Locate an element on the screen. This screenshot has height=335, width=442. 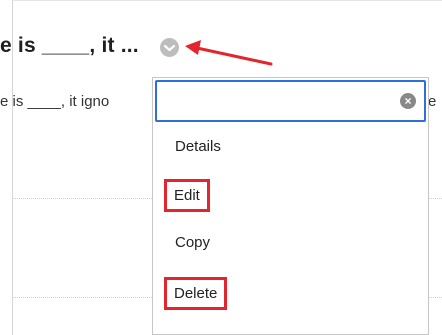
menu-item-copy: Copy is located at coordinates (192, 242).